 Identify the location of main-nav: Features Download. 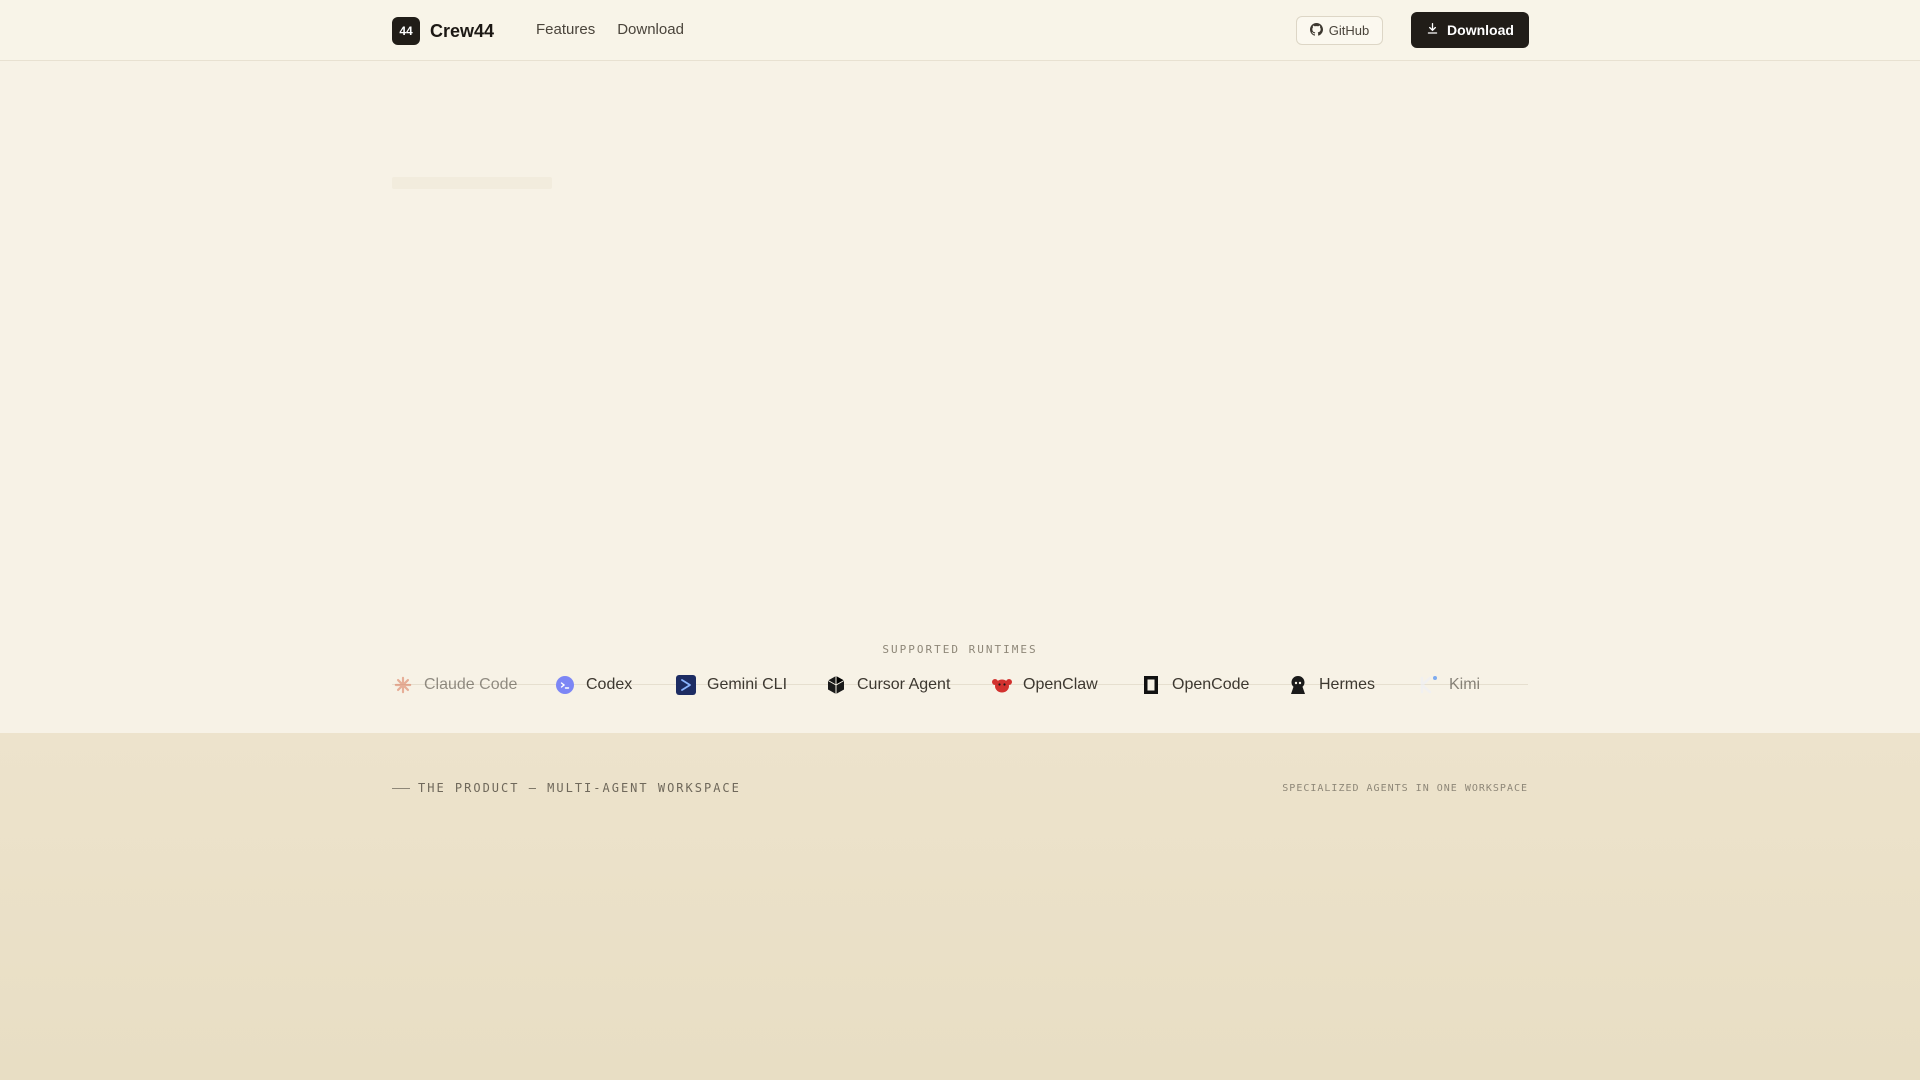
(610, 29).